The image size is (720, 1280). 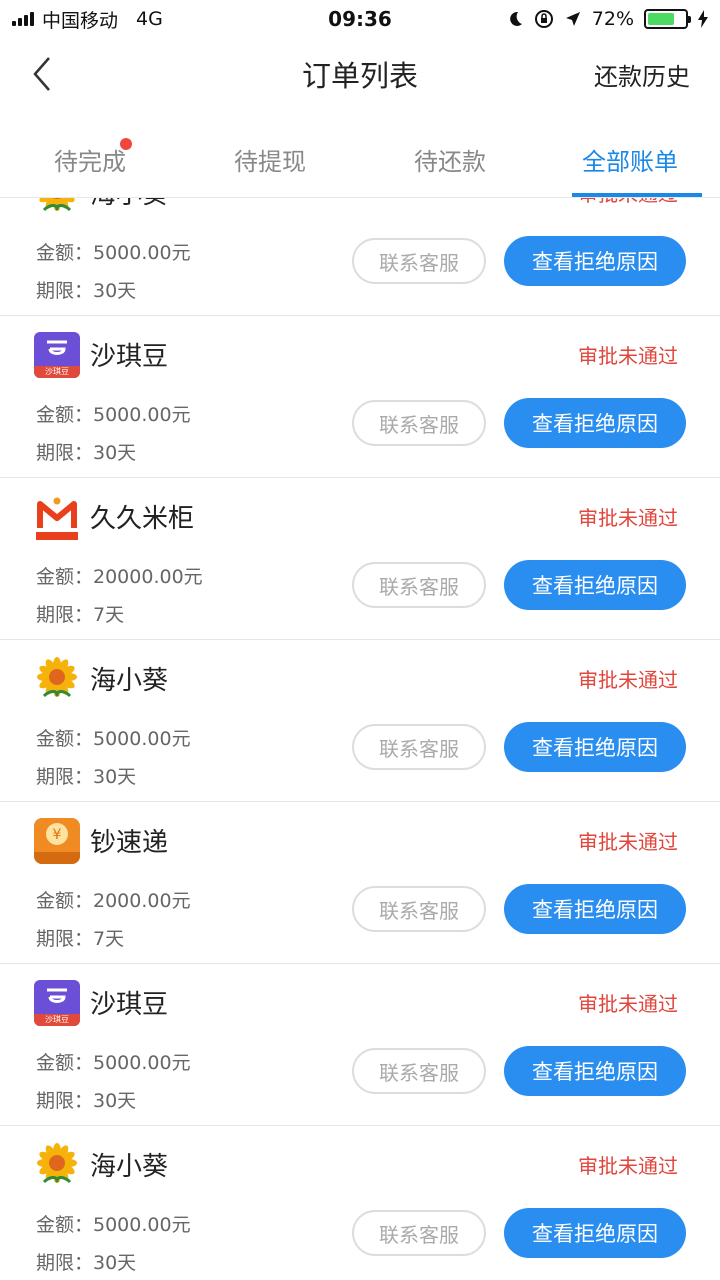 I want to click on chevron-left-icon, so click(x=41, y=74).